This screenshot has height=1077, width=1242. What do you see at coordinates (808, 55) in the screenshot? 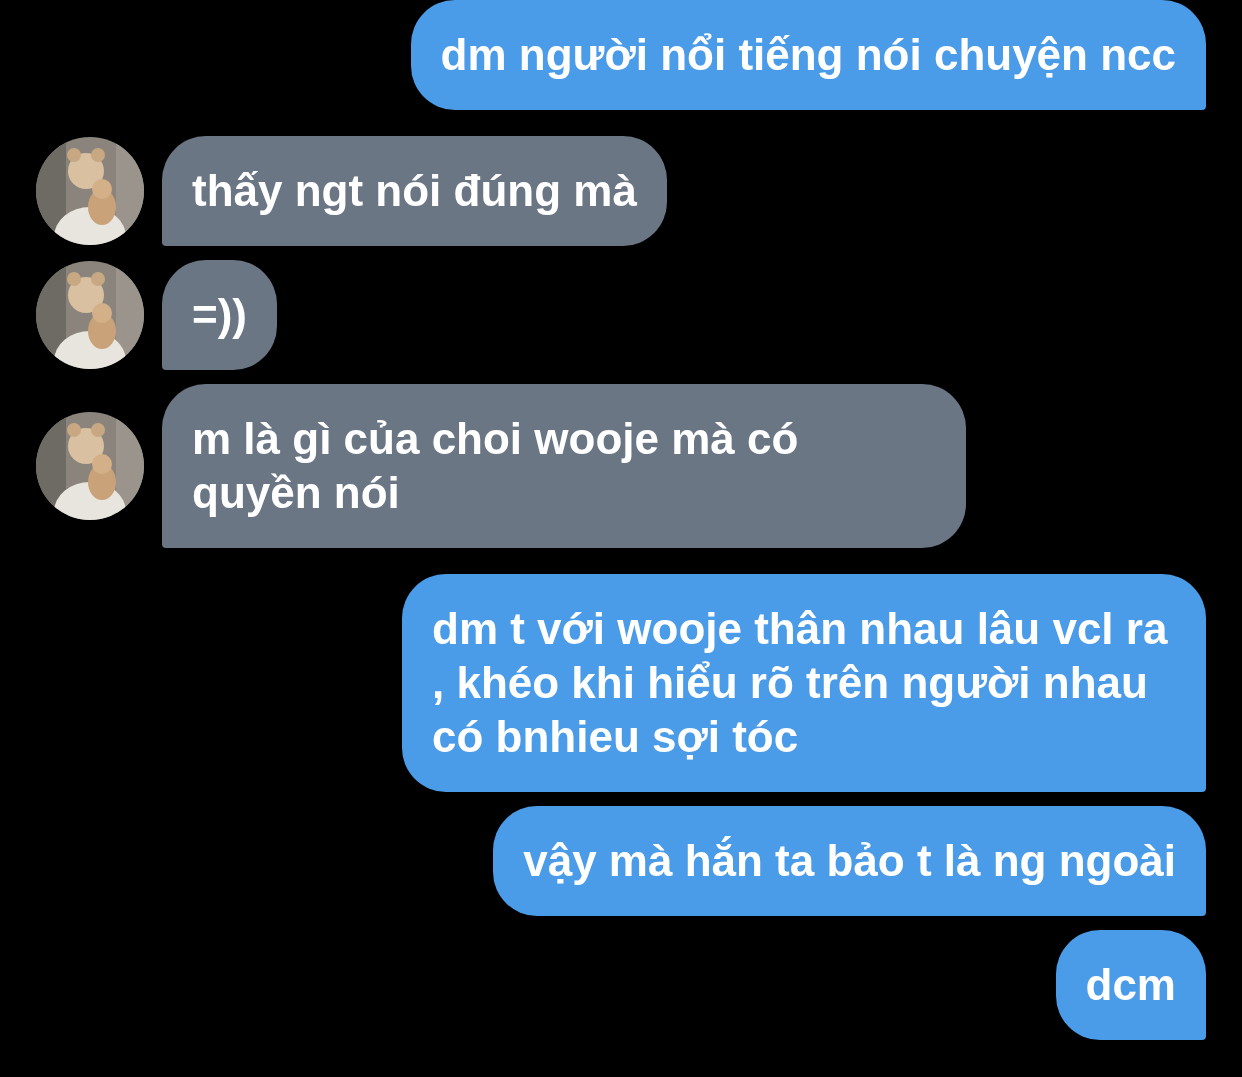
I see `message-bubble: dm người nổi tiếng nói chuyện ncc` at bounding box center [808, 55].